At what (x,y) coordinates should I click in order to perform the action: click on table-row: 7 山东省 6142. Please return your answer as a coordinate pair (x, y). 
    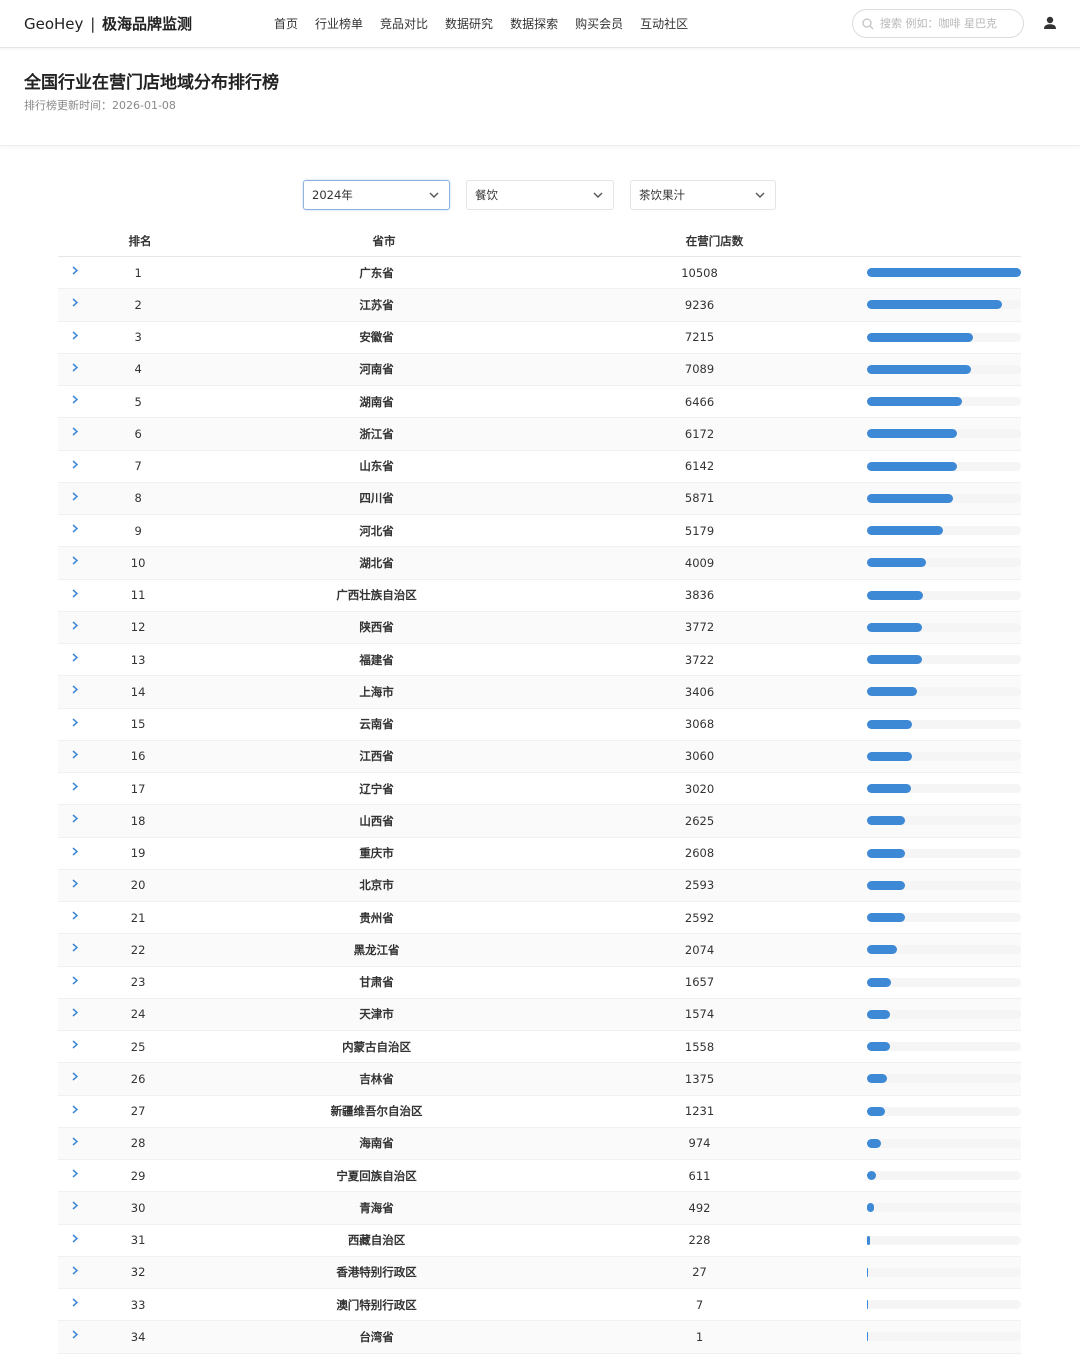
    Looking at the image, I should click on (539, 467).